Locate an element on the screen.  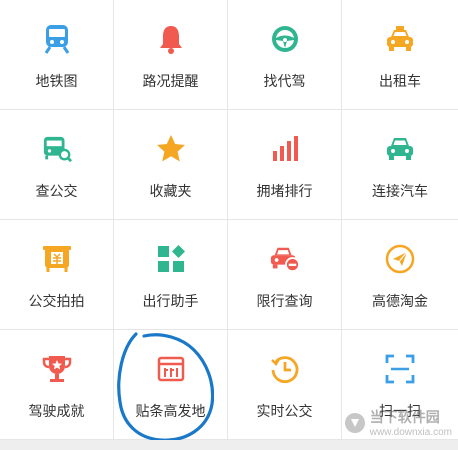
grid-item-label: 查公交 is located at coordinates (56, 191).